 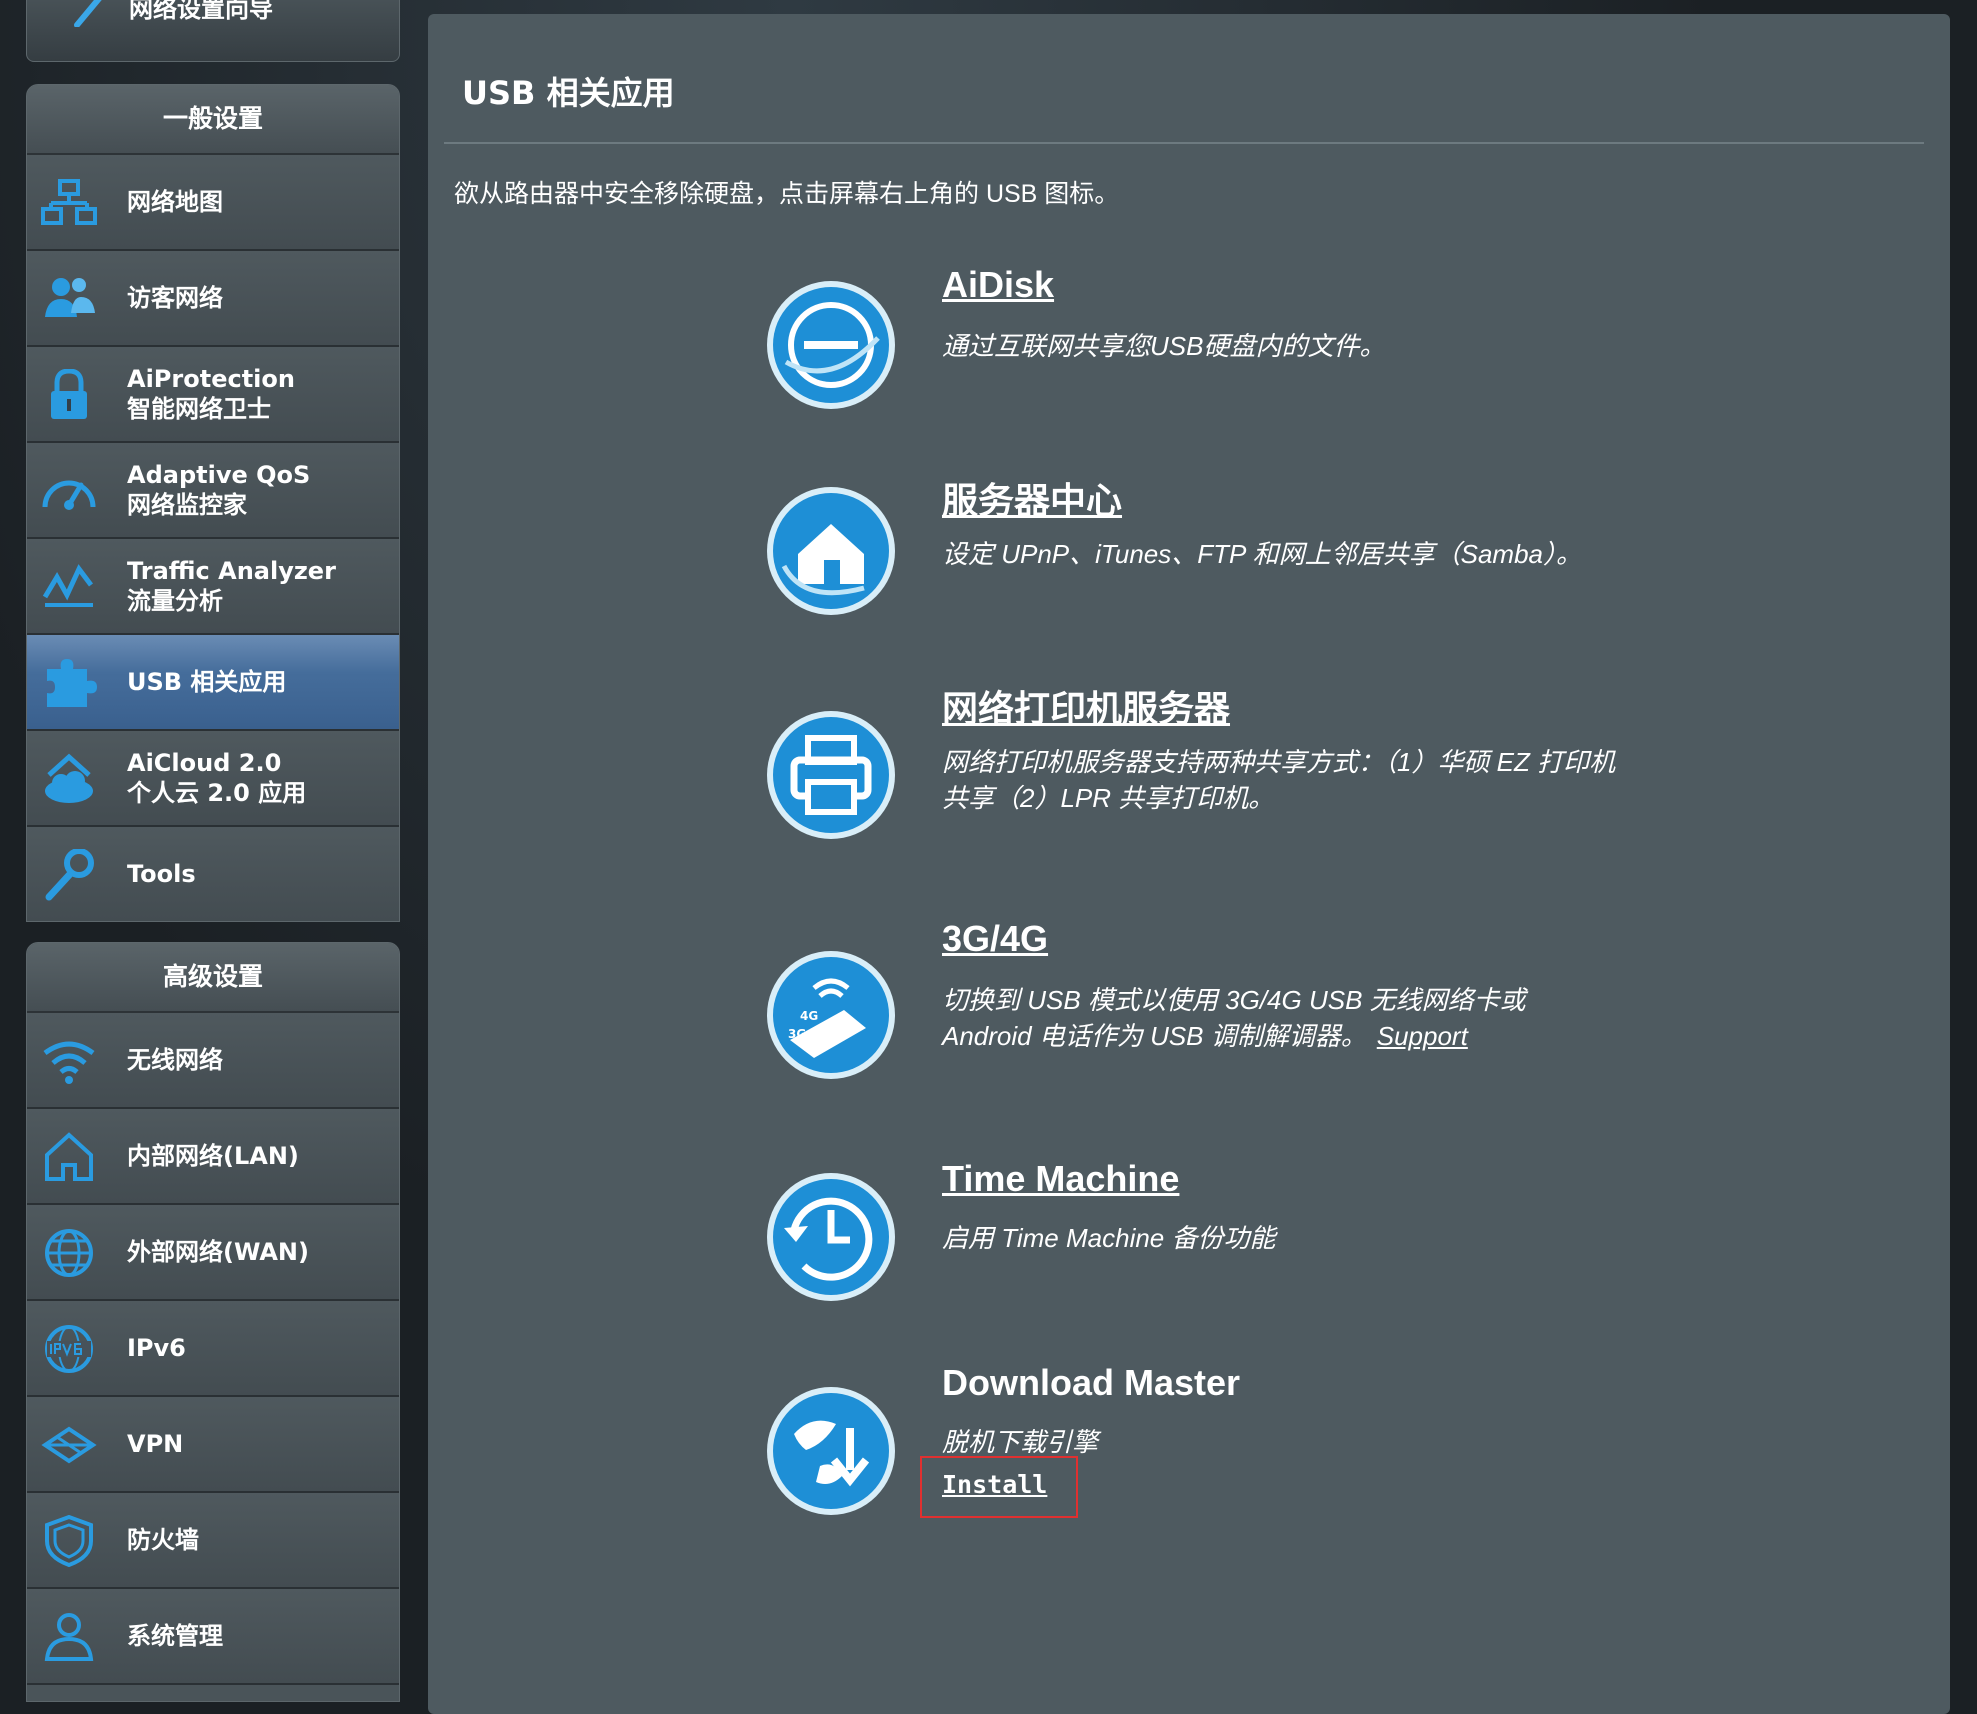 I want to click on sidebar-item-wan: 外部网络(WAN), so click(x=213, y=1253).